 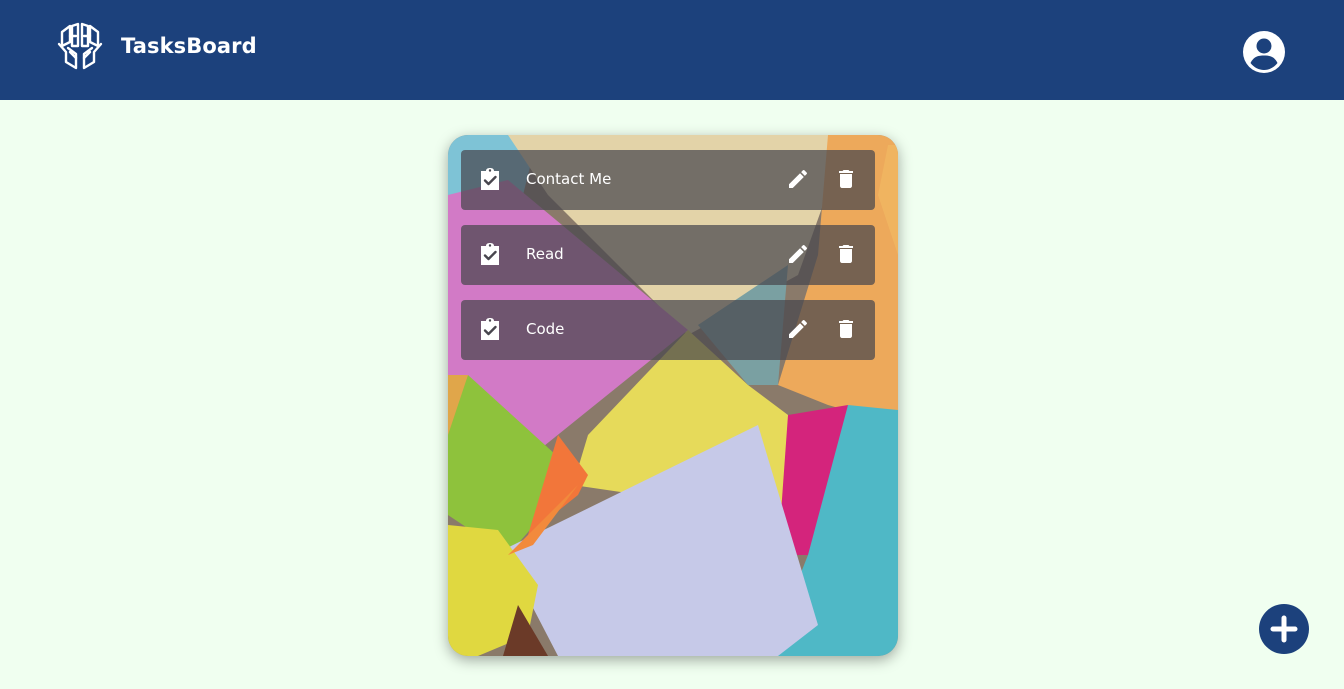 What do you see at coordinates (668, 180) in the screenshot?
I see `task-item: Contact Me` at bounding box center [668, 180].